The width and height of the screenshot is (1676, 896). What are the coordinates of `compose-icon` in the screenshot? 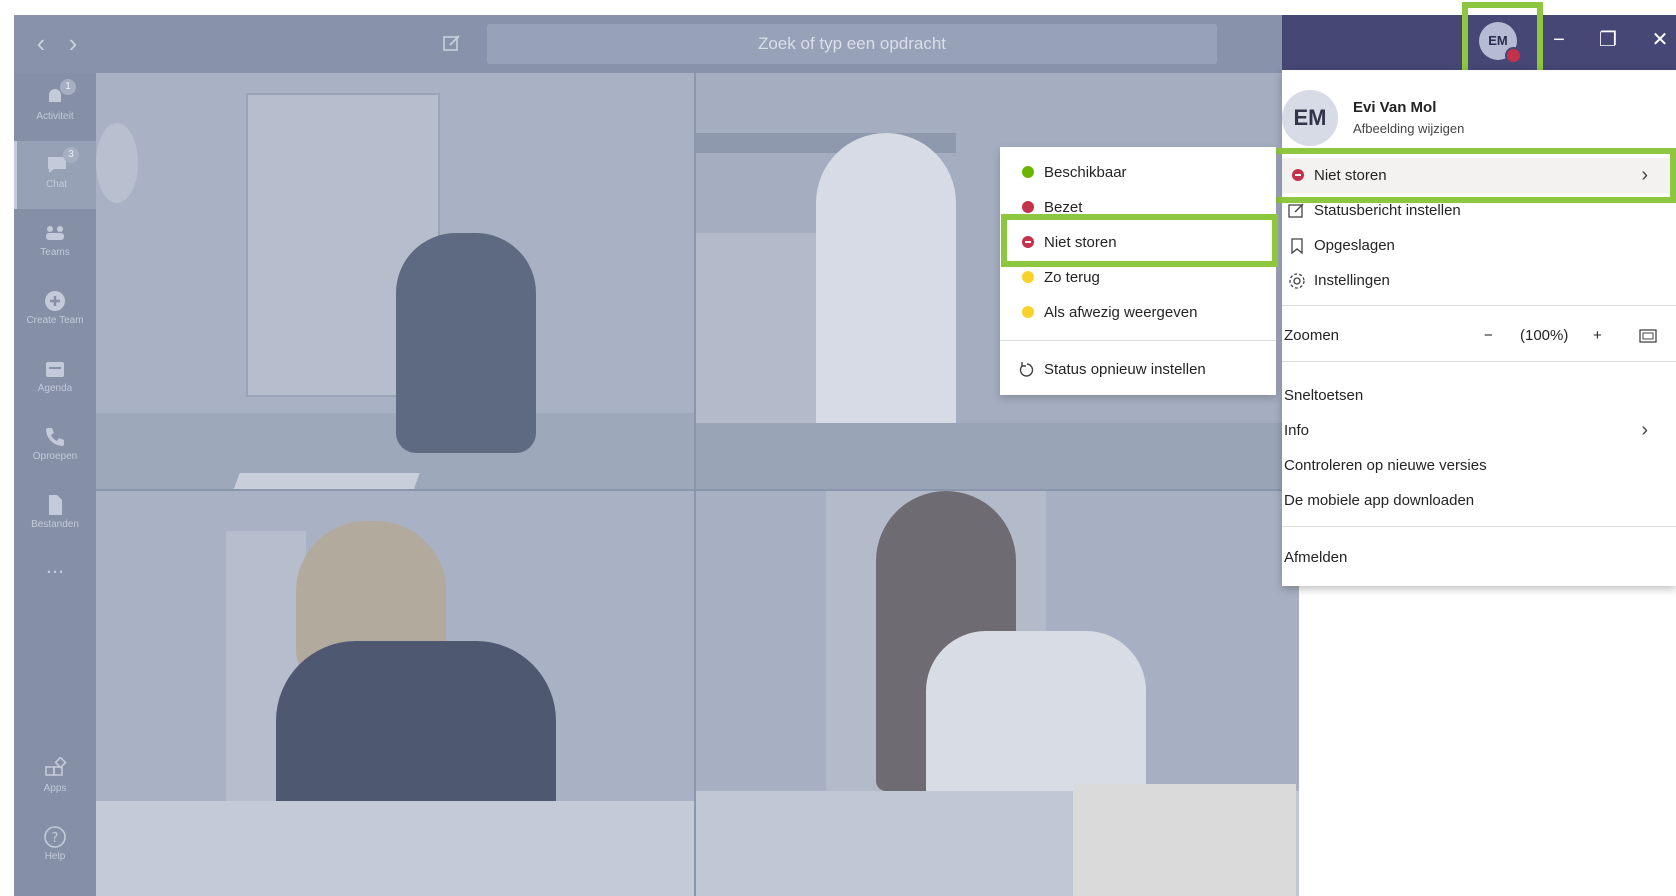 It's located at (452, 43).